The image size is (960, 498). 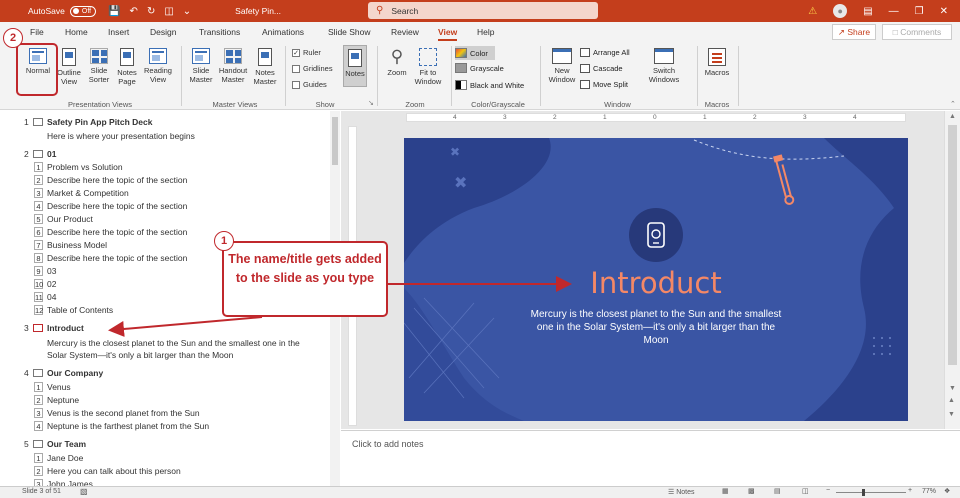 What do you see at coordinates (123, 413) in the screenshot?
I see `outline-bullet-text: Venus is the second planet from the Sun` at bounding box center [123, 413].